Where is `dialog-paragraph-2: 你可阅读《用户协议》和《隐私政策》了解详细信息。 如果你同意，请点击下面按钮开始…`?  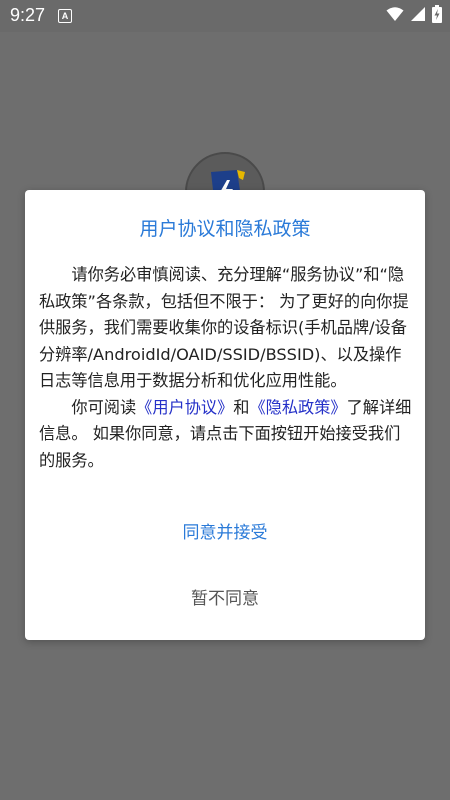 dialog-paragraph-2: 你可阅读《用户协议》和《隐私政策》了解详细信息。 如果你同意，请点击下面按钮开始… is located at coordinates (226, 435).